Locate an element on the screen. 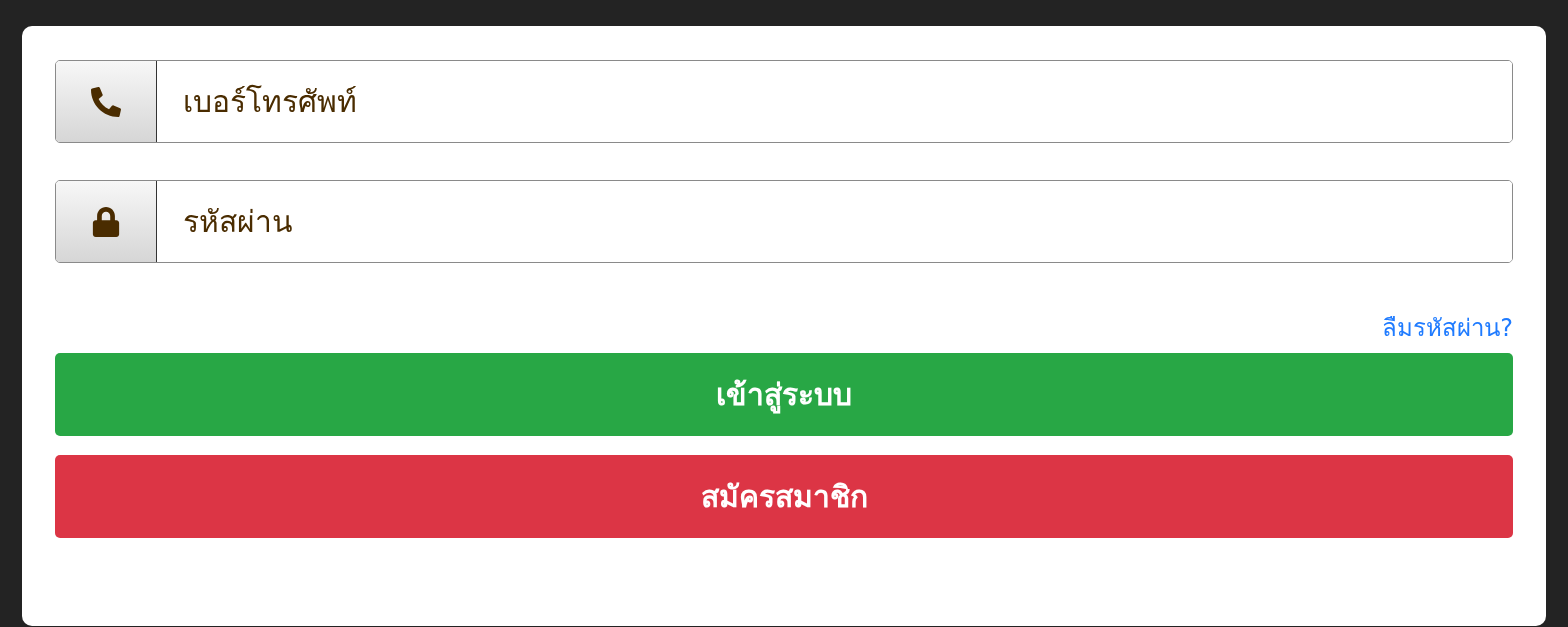 The height and width of the screenshot is (627, 1568). register-button: สมัครสมาชิก is located at coordinates (784, 496).